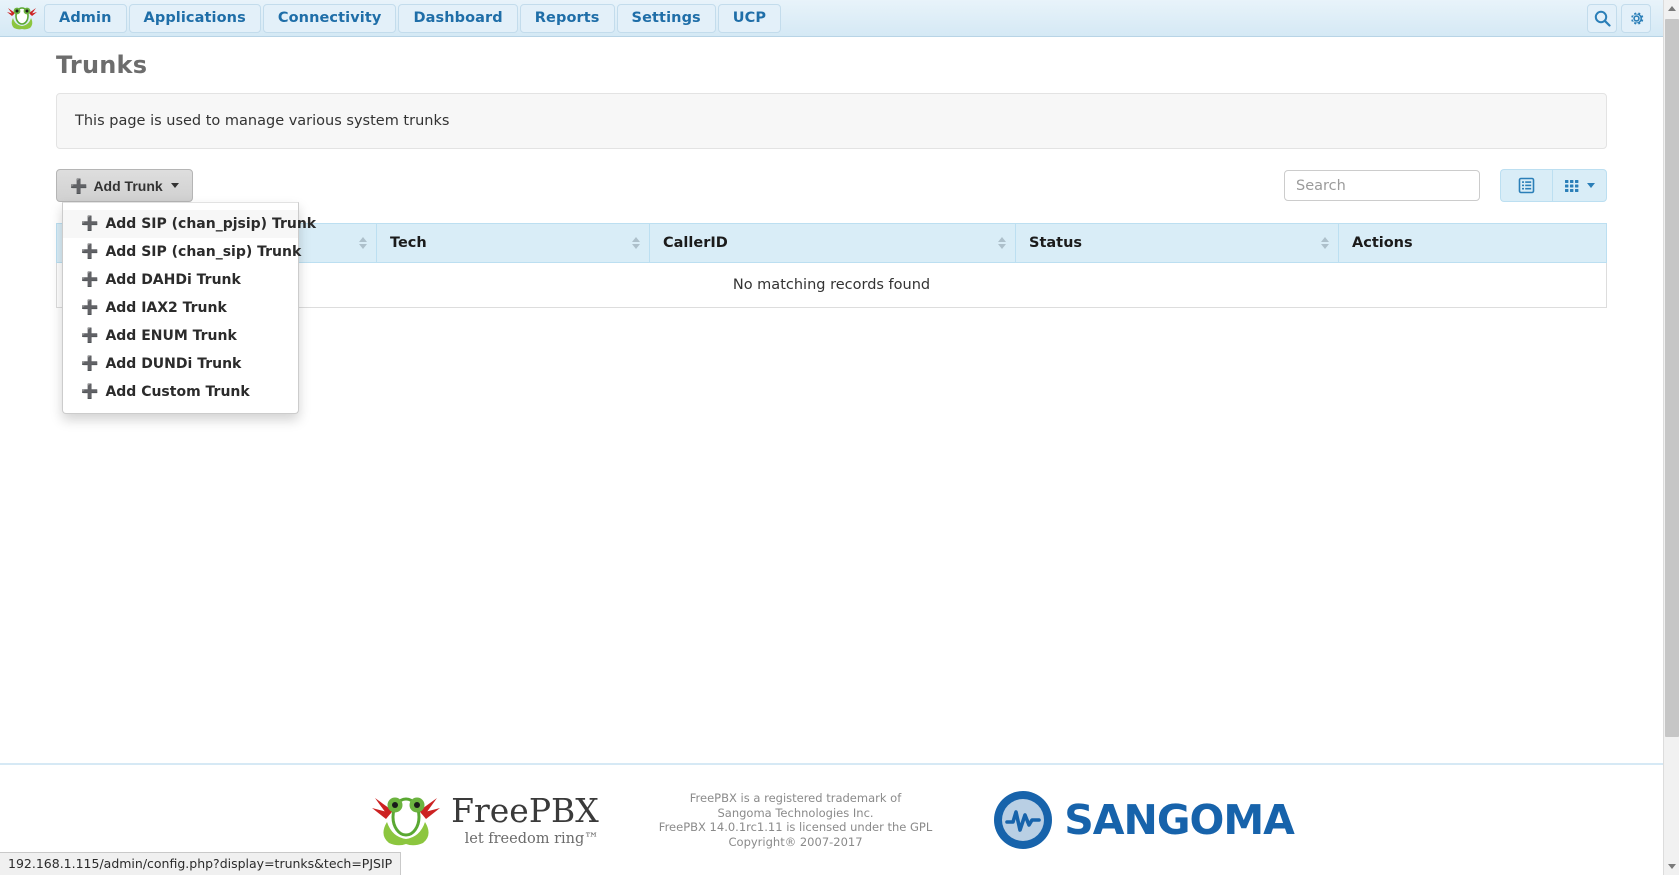  What do you see at coordinates (408, 243) in the screenshot?
I see `column-header-label: Tech` at bounding box center [408, 243].